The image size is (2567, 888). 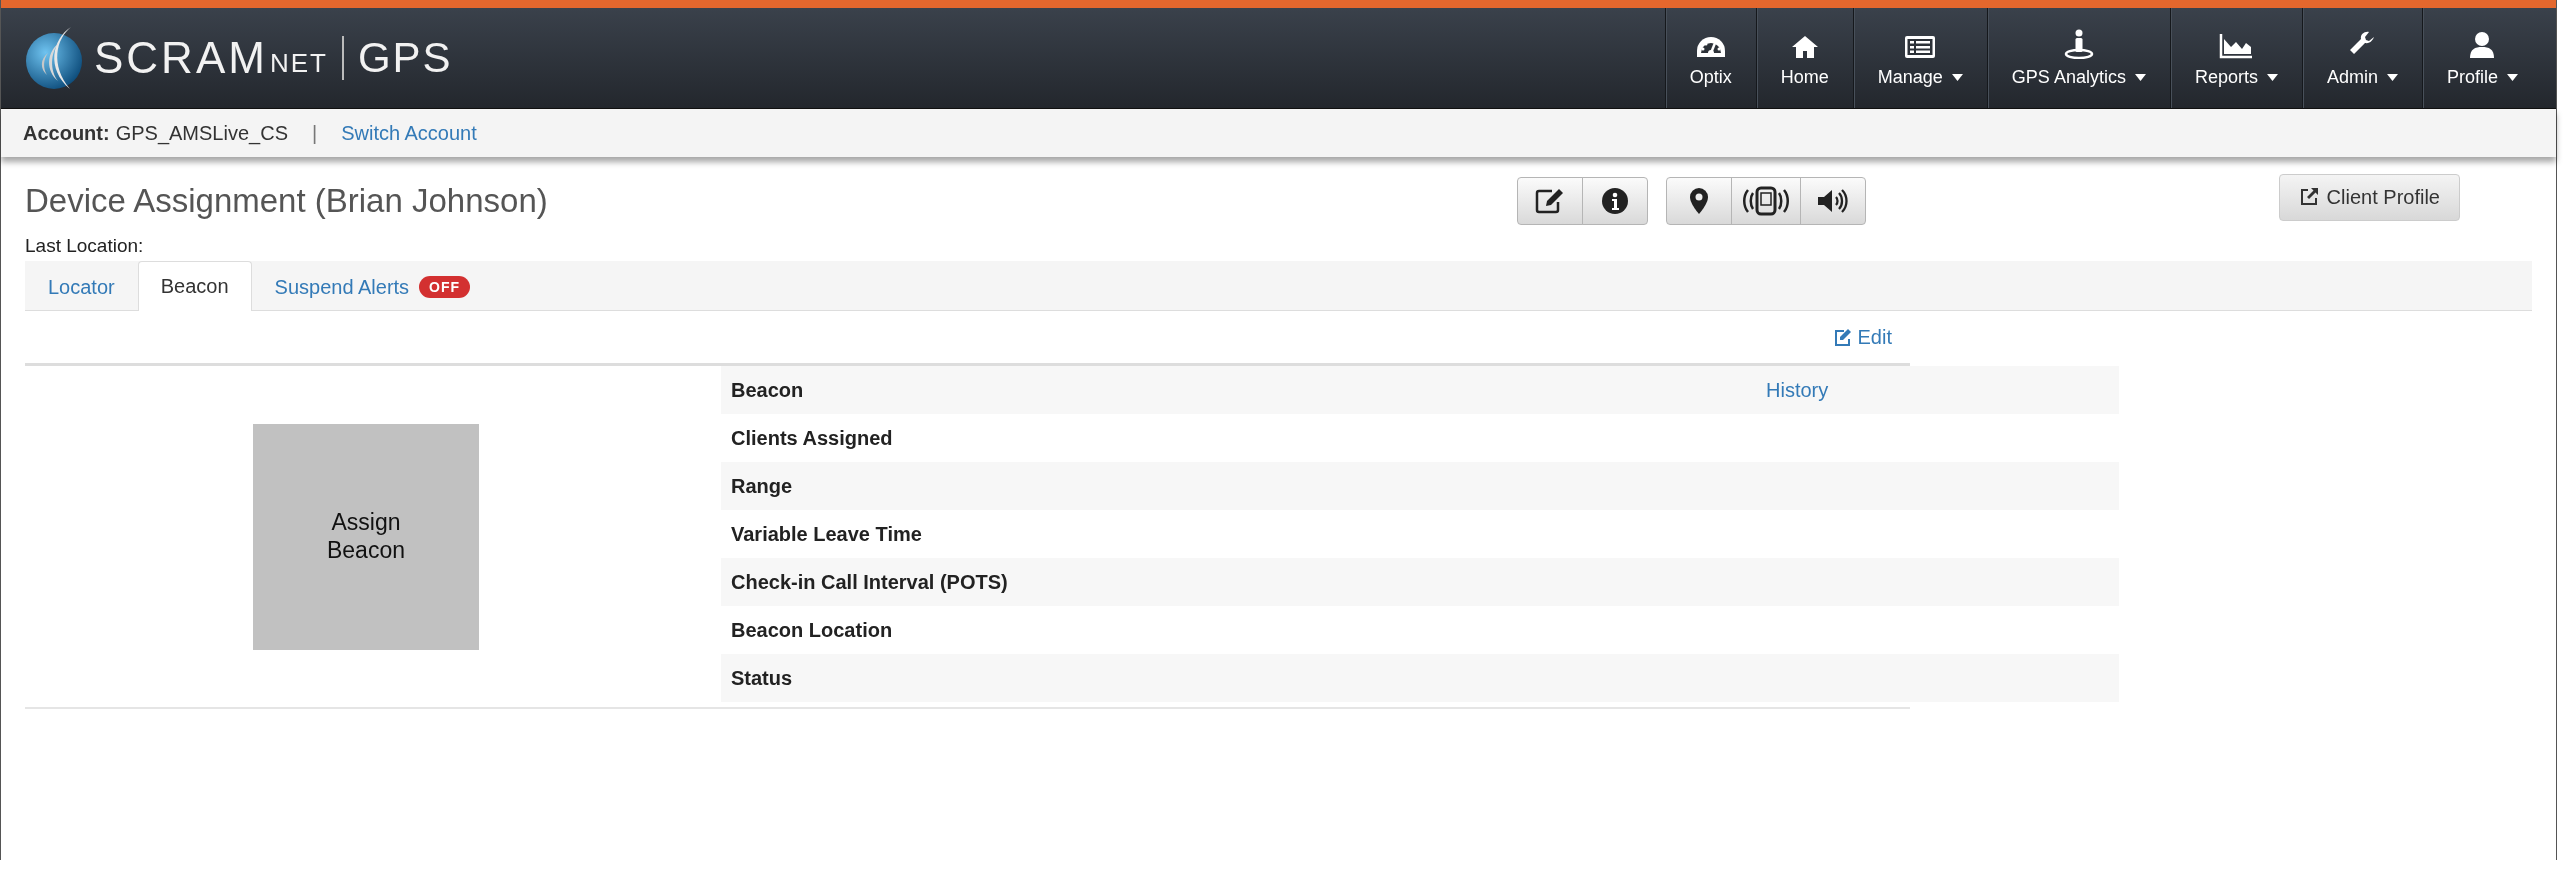 I want to click on vibrating-device-icon, so click(x=1766, y=201).